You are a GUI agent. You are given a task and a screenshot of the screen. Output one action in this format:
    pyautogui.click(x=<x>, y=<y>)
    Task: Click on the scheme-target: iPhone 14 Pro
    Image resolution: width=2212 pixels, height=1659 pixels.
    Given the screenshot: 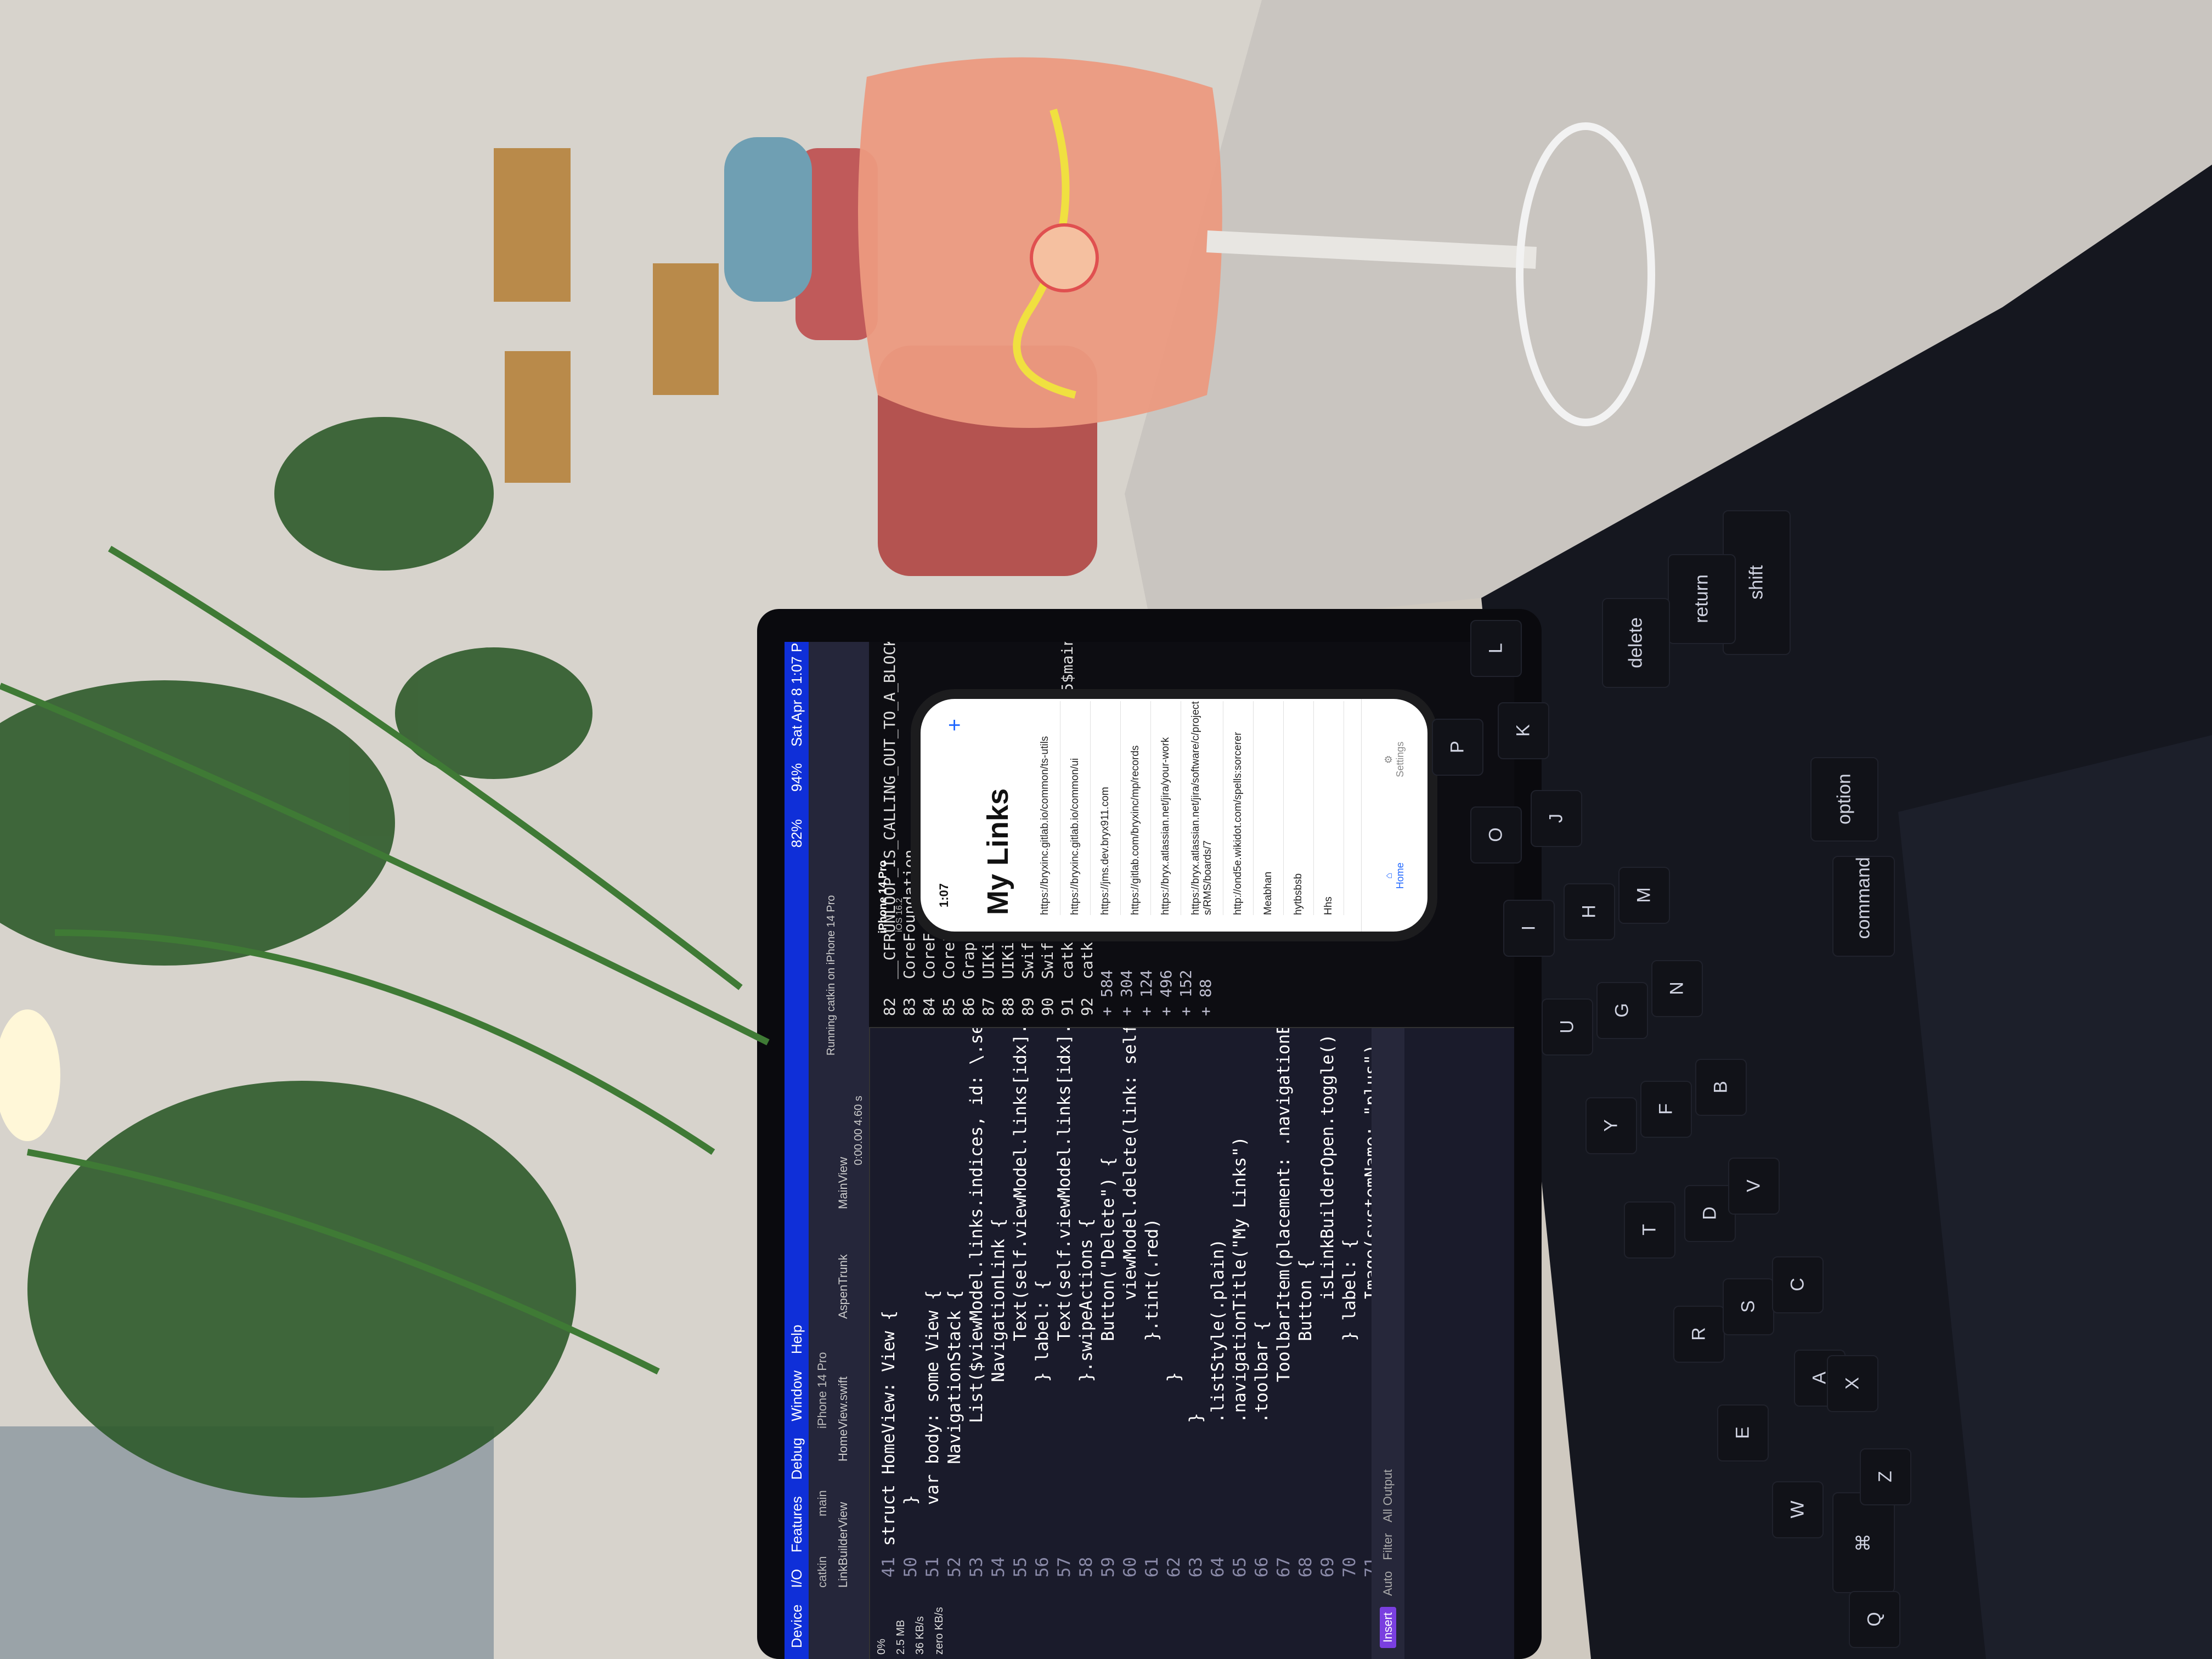 What is the action you would take?
    pyautogui.click(x=823, y=1390)
    